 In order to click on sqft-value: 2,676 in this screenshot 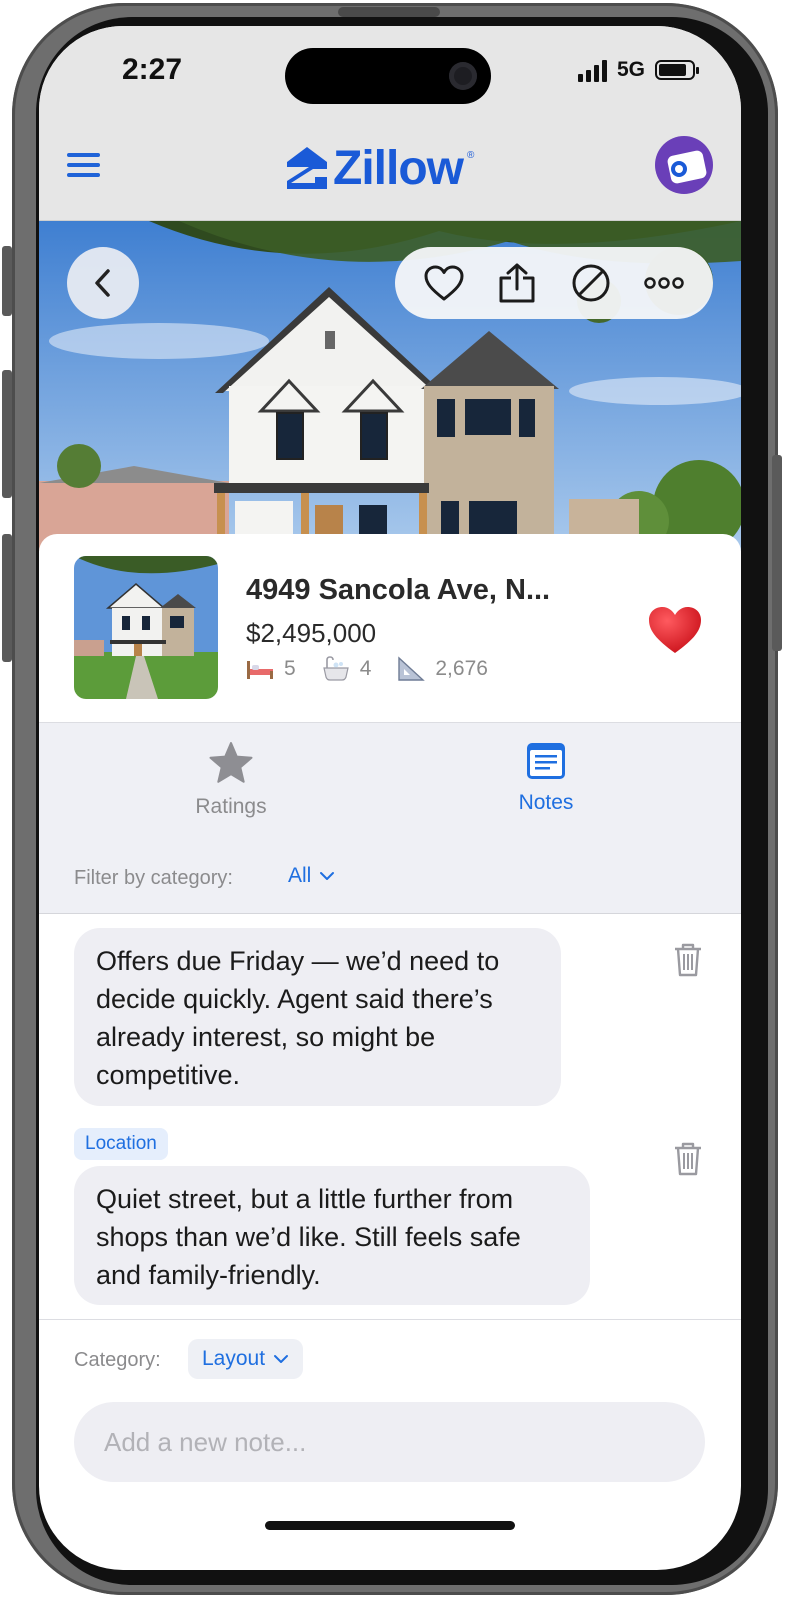, I will do `click(461, 668)`.